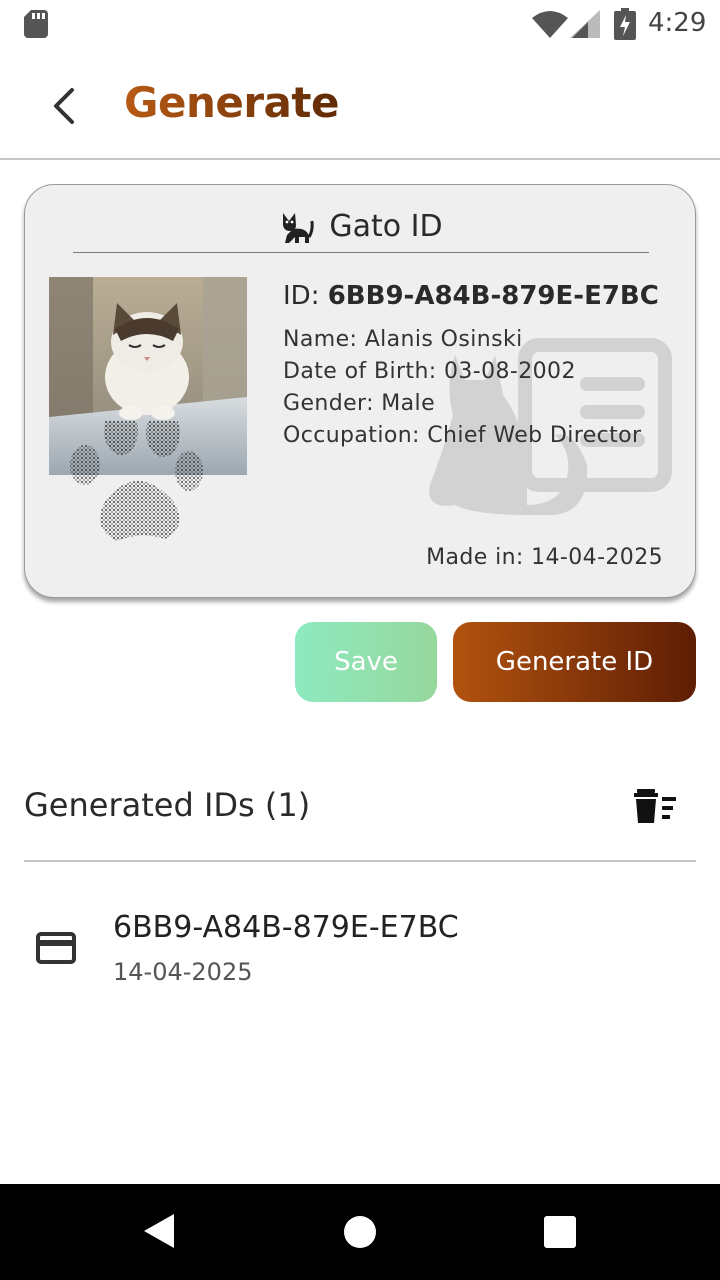 This screenshot has height=1280, width=720. What do you see at coordinates (560, 1232) in the screenshot?
I see `nav-recents-icon` at bounding box center [560, 1232].